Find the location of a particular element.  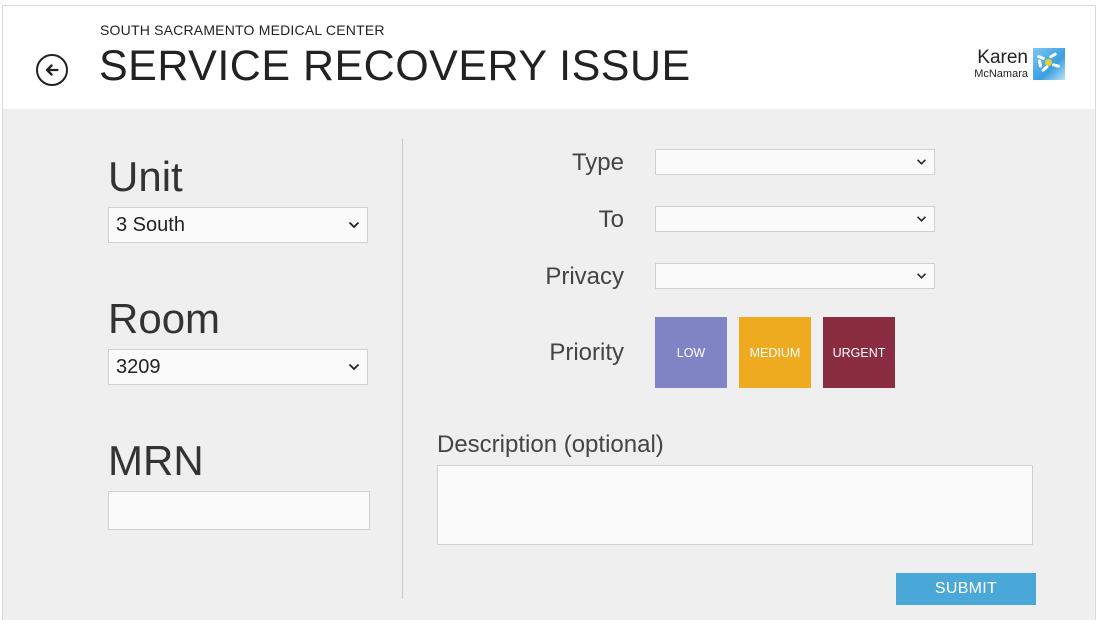

unit-select-value: 3 South is located at coordinates (150, 224).